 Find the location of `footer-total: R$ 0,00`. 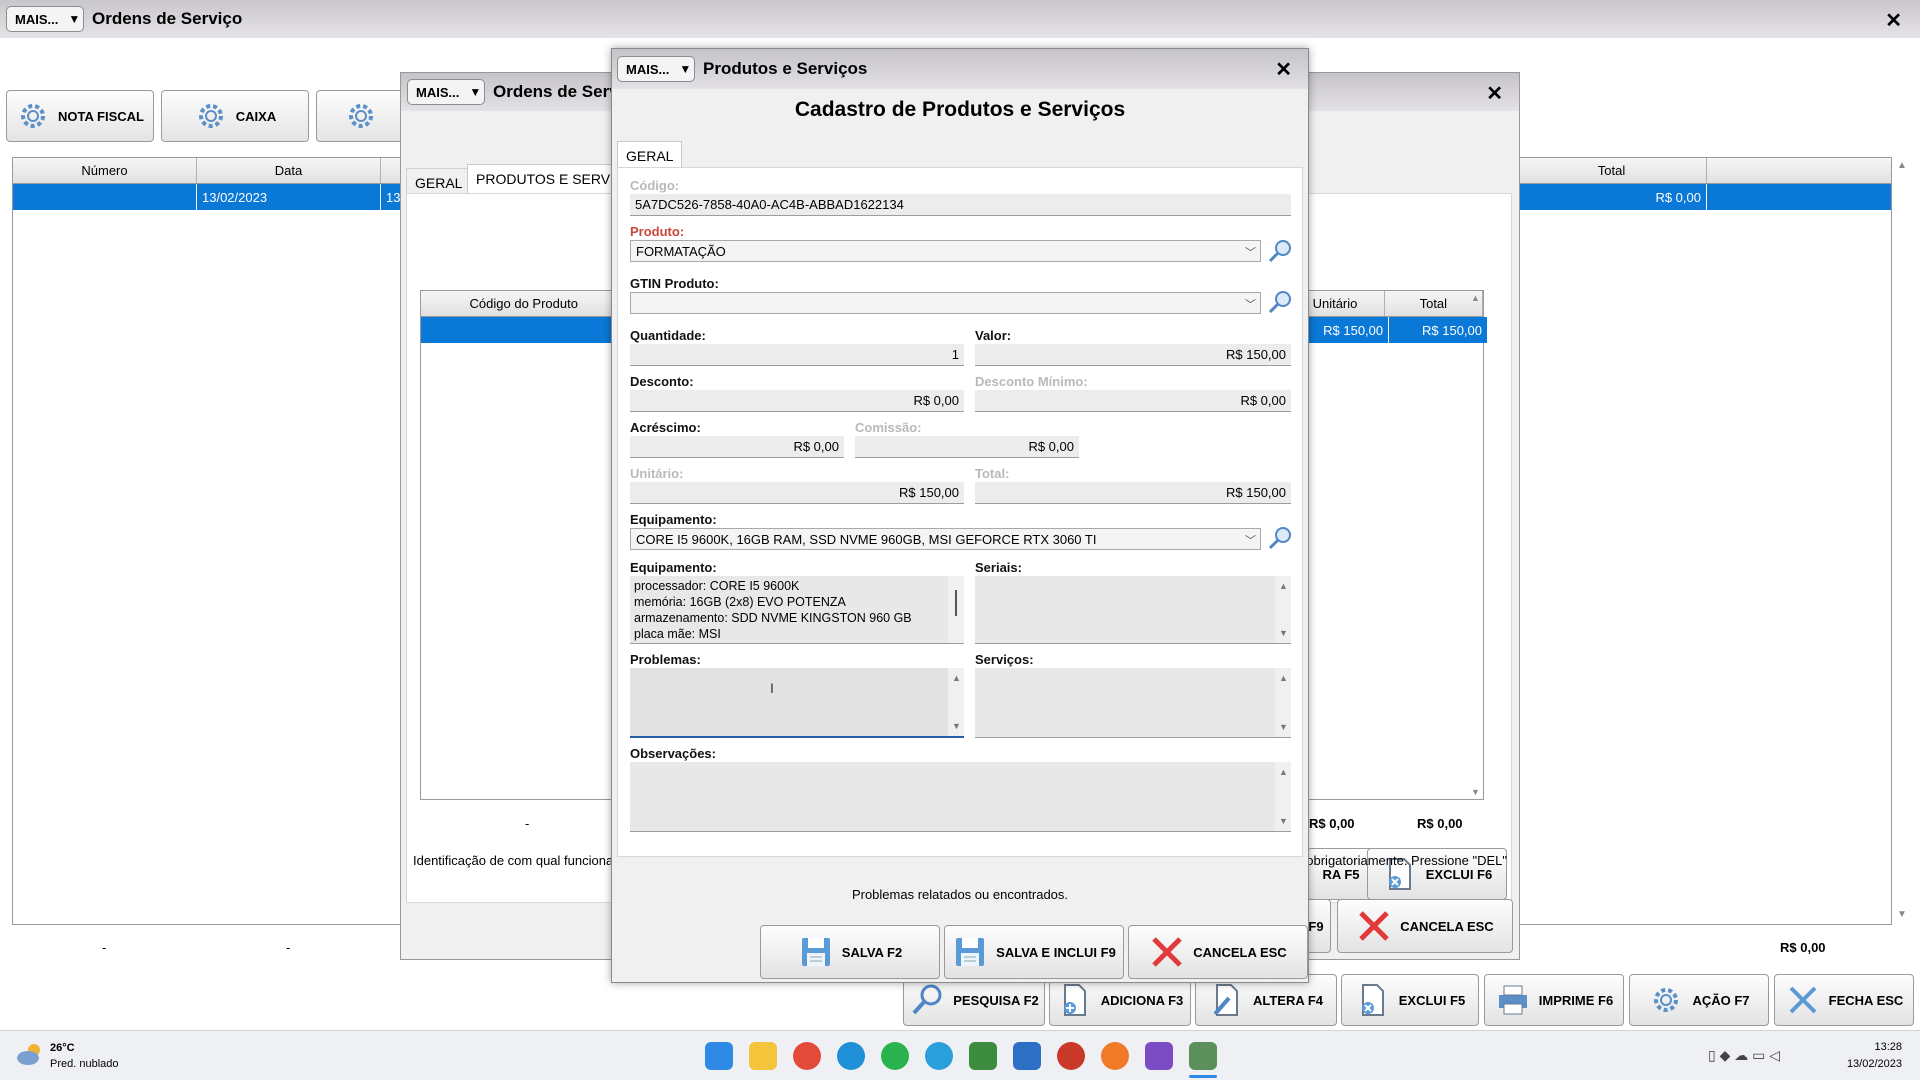

footer-total: R$ 0,00 is located at coordinates (1803, 947).